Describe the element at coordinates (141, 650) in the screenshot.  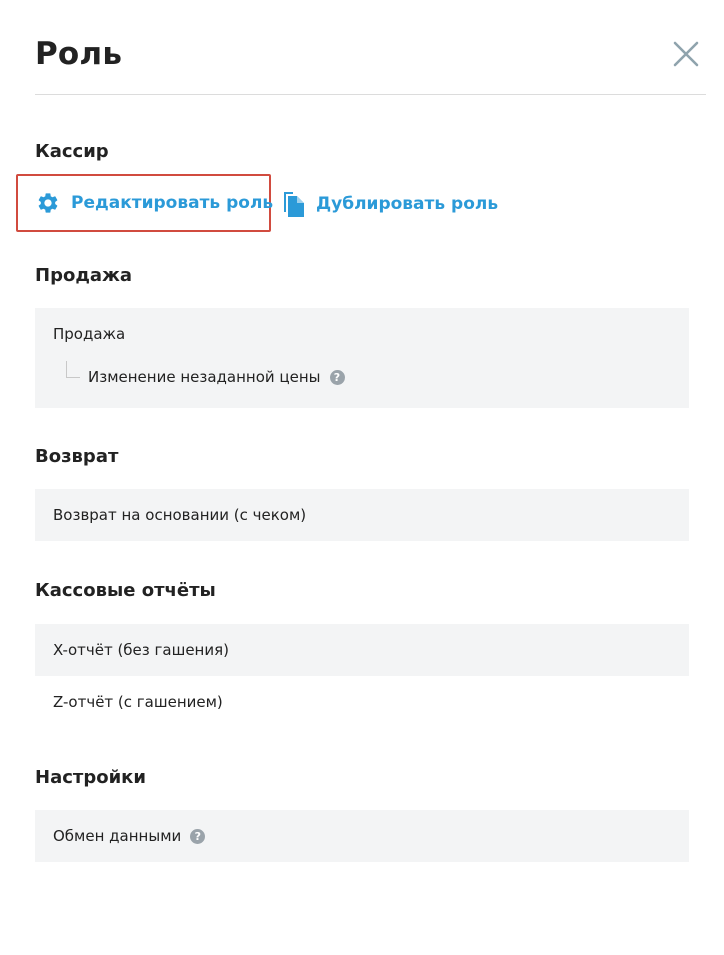
I see `list-item-label: X-отчёт (без гашения)` at that location.